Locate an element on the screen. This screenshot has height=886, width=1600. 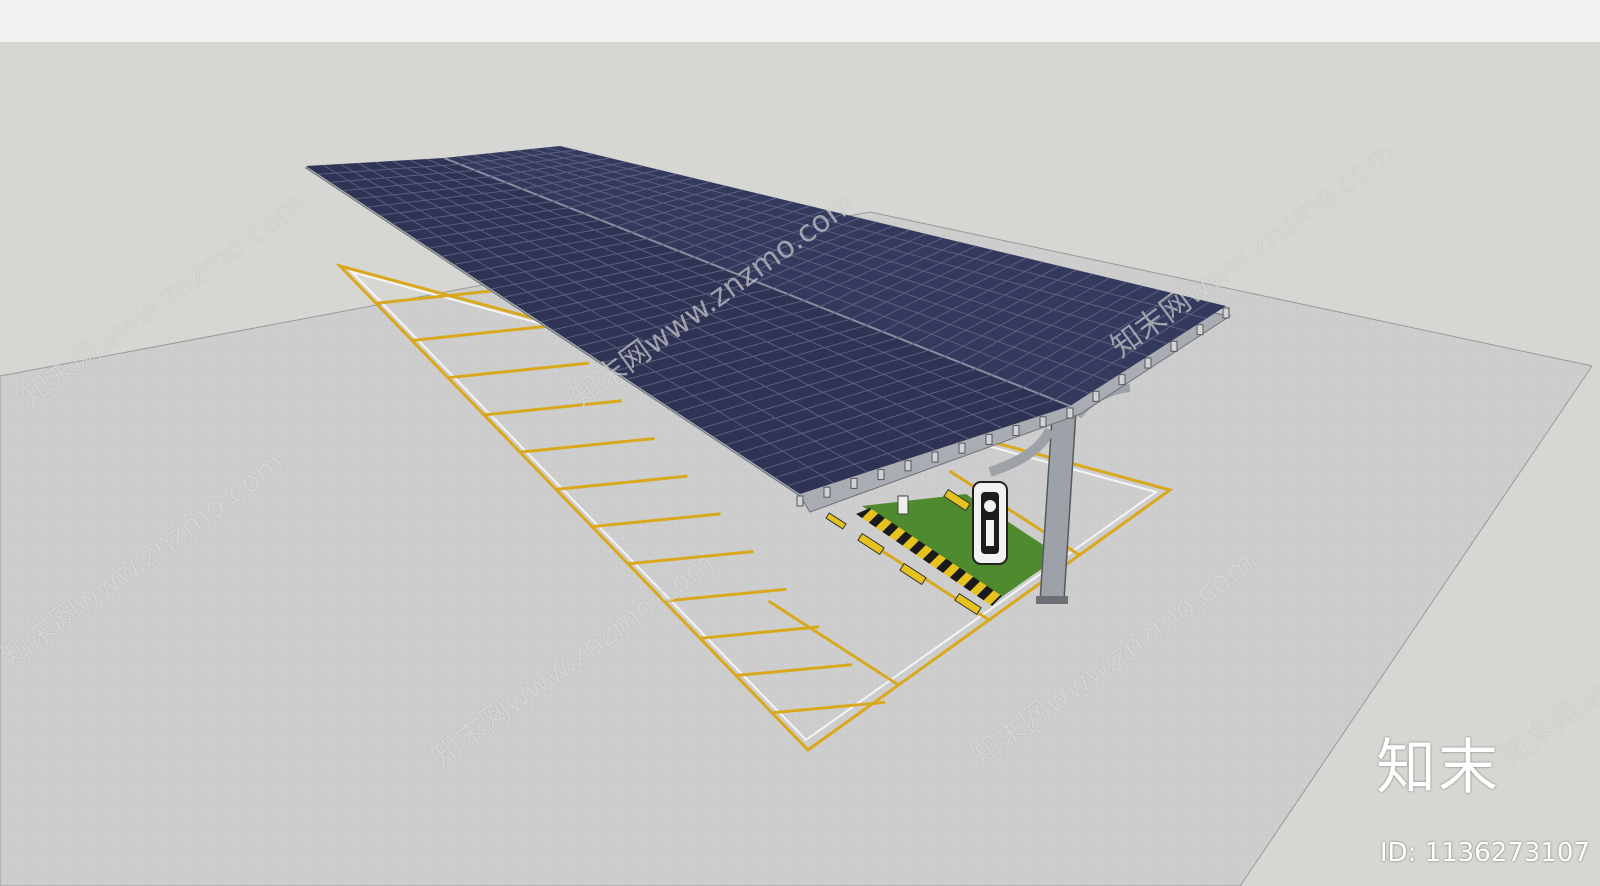
charging-station is located at coordinates (990, 523).